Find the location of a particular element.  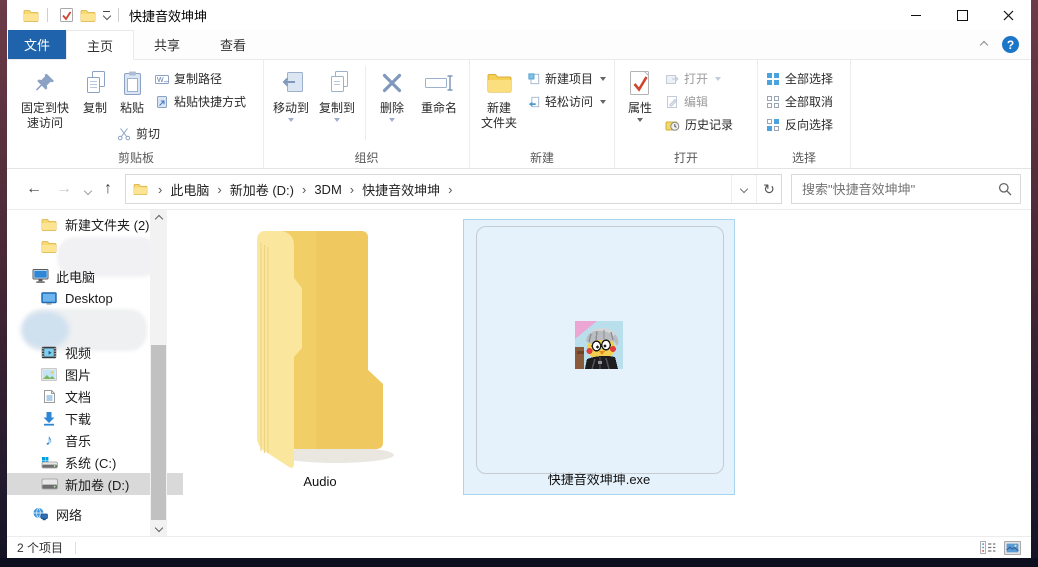

desktop-wallpaper-right is located at coordinates (1034, 279).